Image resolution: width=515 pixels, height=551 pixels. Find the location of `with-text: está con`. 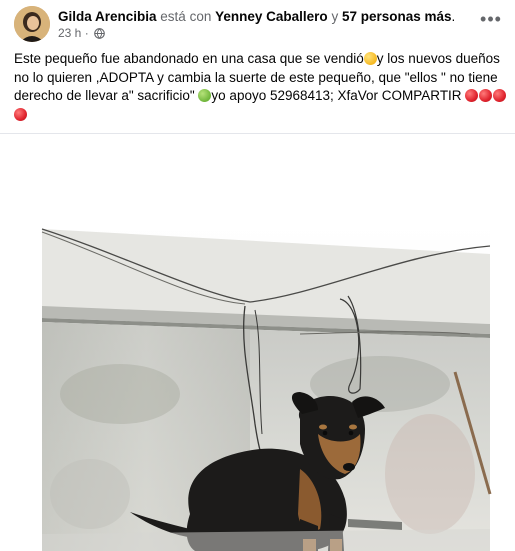

with-text: está con is located at coordinates (186, 16).